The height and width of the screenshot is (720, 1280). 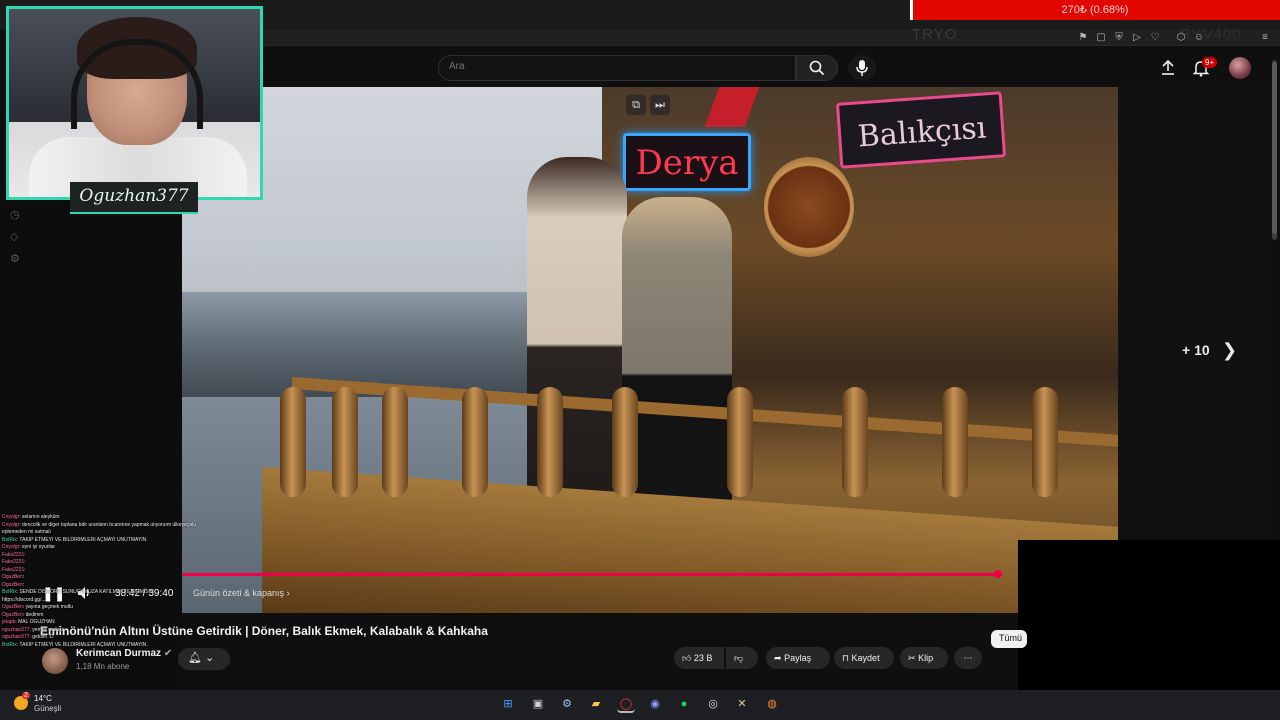 I want to click on chat-username: Fako2231, so click(x=13, y=569).